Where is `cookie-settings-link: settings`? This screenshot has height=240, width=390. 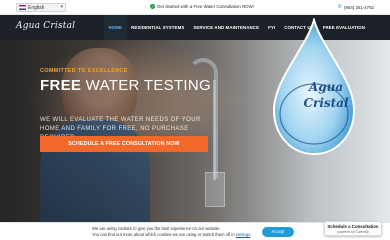 cookie-settings-link: settings is located at coordinates (243, 234).